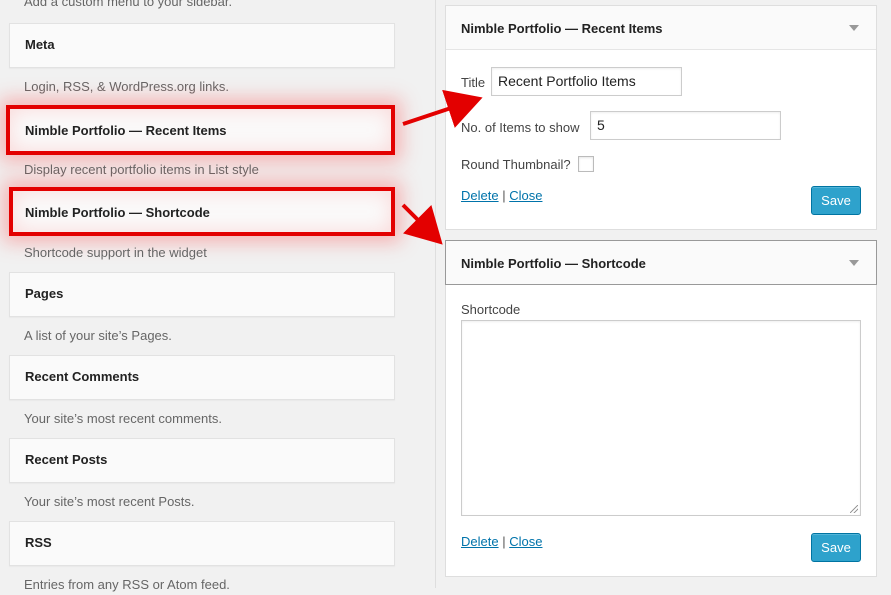 The width and height of the screenshot is (891, 595). What do you see at coordinates (127, 584) in the screenshot?
I see `widget-description: Entries from any RSS or Atom feed.` at bounding box center [127, 584].